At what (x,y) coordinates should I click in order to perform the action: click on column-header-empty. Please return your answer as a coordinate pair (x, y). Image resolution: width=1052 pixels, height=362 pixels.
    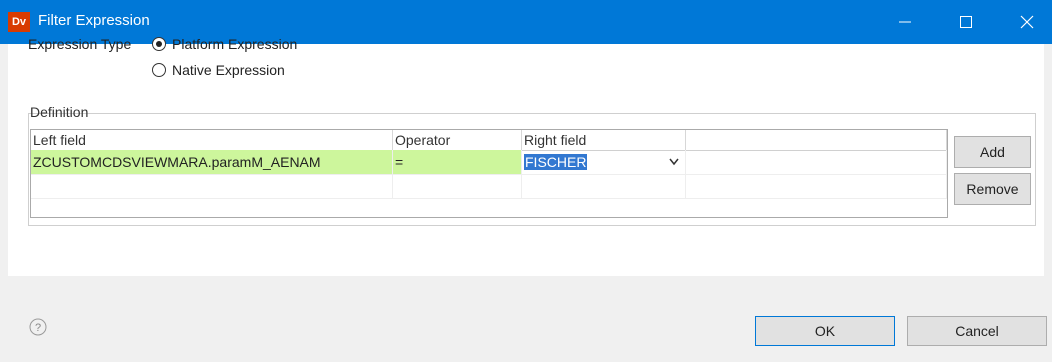
    Looking at the image, I should click on (816, 140).